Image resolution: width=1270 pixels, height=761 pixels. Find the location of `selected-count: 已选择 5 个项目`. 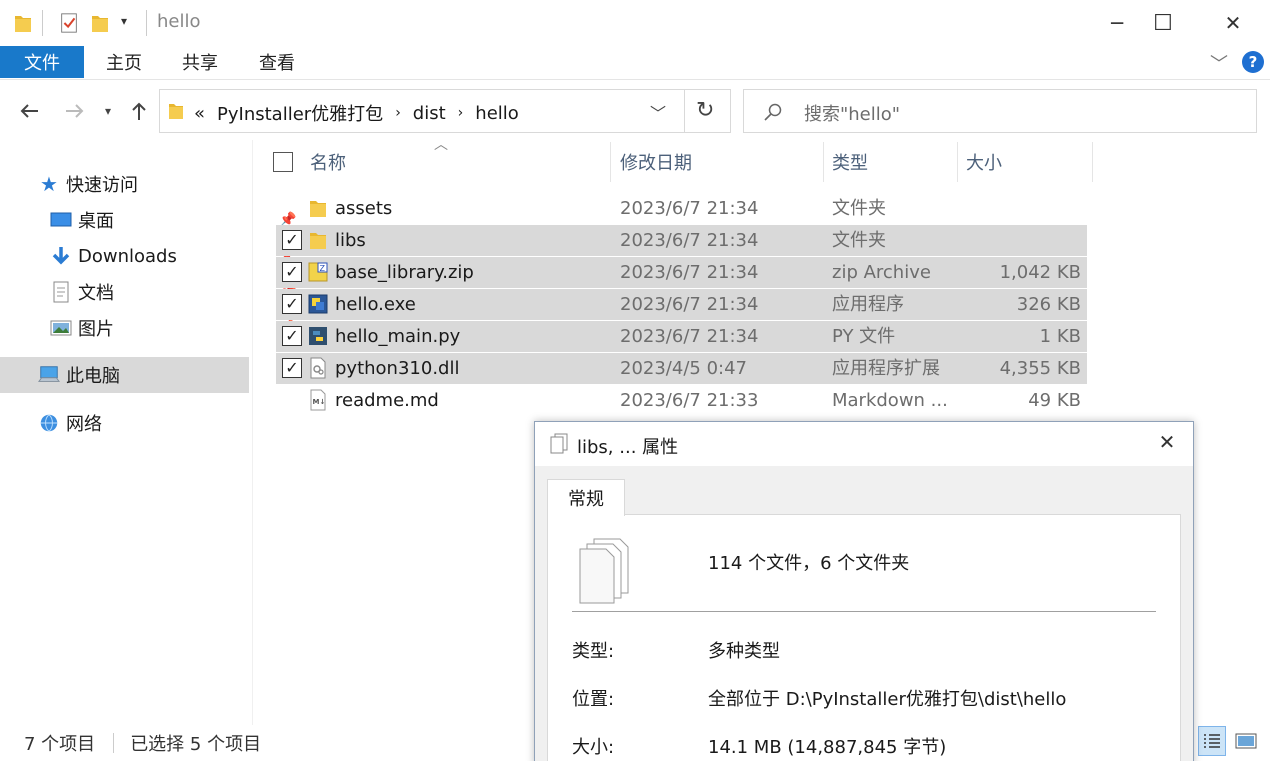

selected-count: 已选择 5 个项目 is located at coordinates (196, 744).